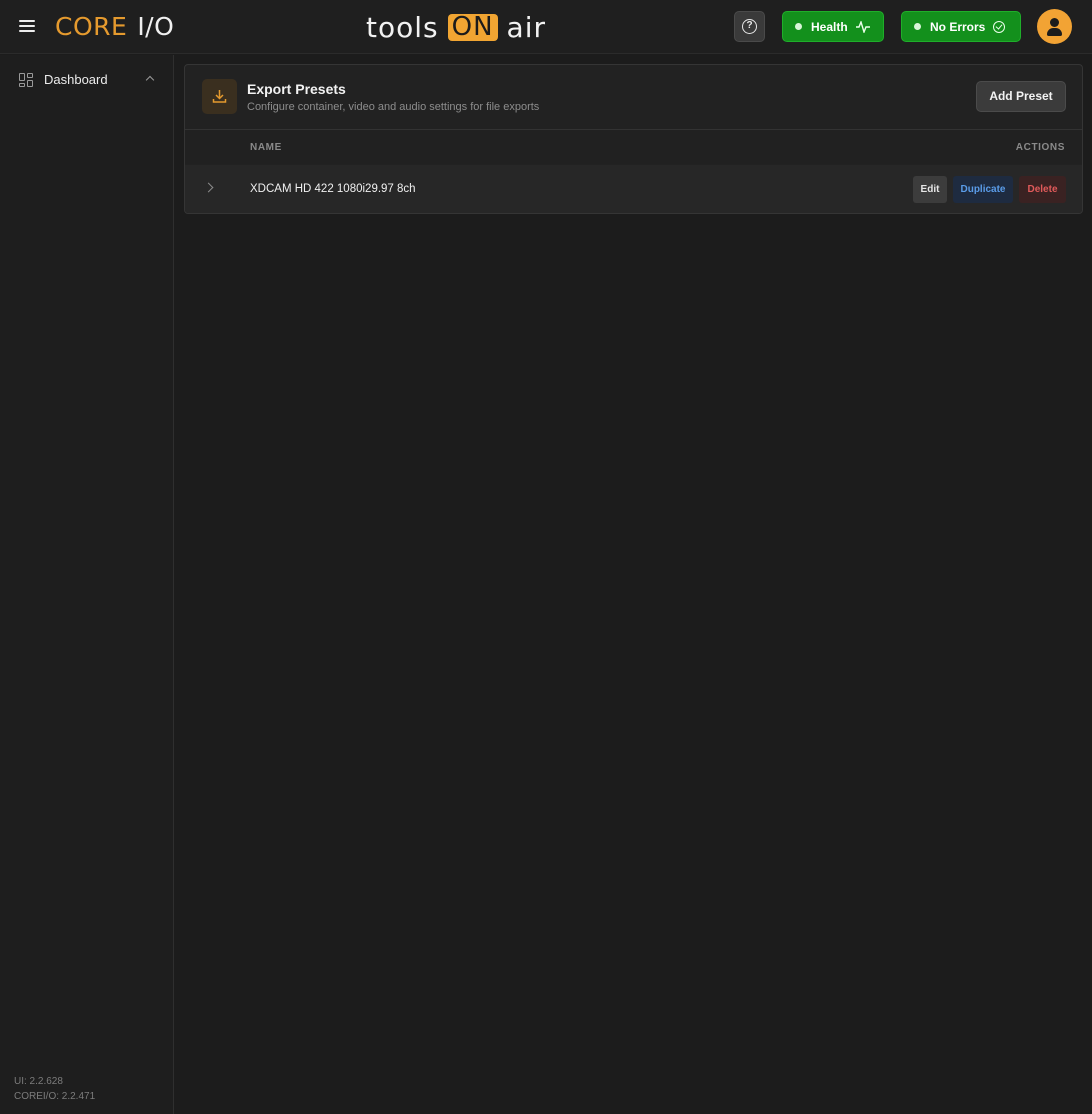  I want to click on sidebar-item-dashboard: Dashboard, so click(86, 80).